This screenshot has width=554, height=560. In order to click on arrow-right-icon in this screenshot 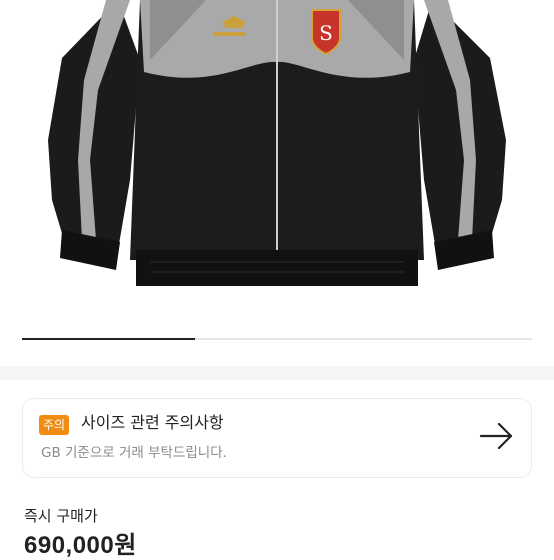, I will do `click(497, 436)`.